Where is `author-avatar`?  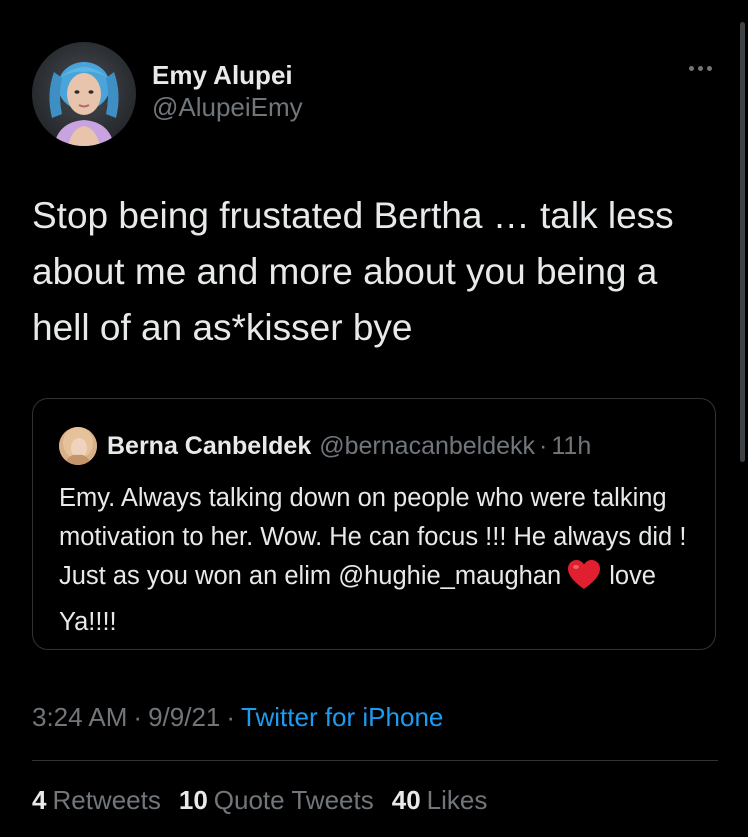
author-avatar is located at coordinates (84, 94).